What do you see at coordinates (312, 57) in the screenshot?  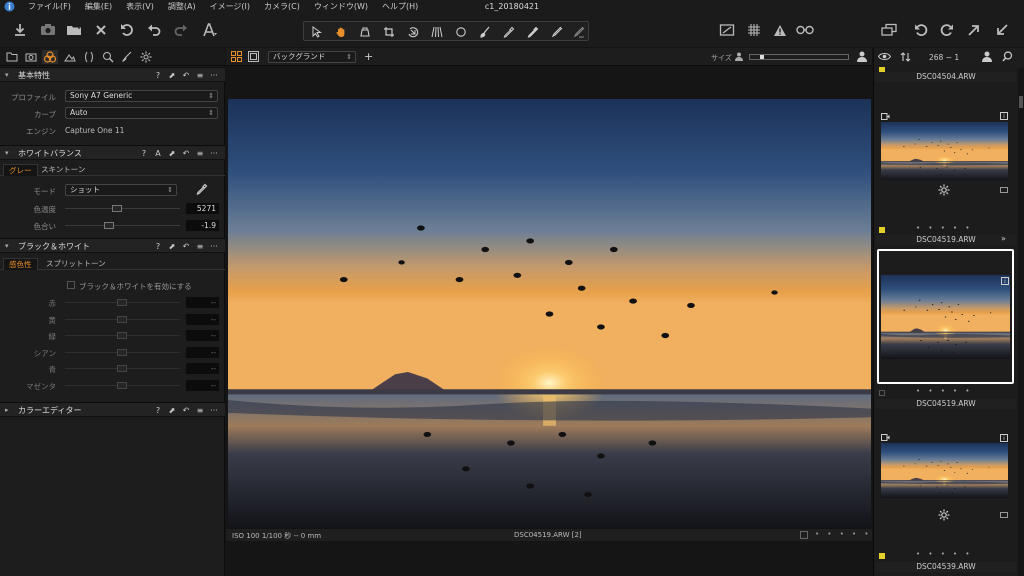 I see `variant-dropdown: バックグランド ⇕` at bounding box center [312, 57].